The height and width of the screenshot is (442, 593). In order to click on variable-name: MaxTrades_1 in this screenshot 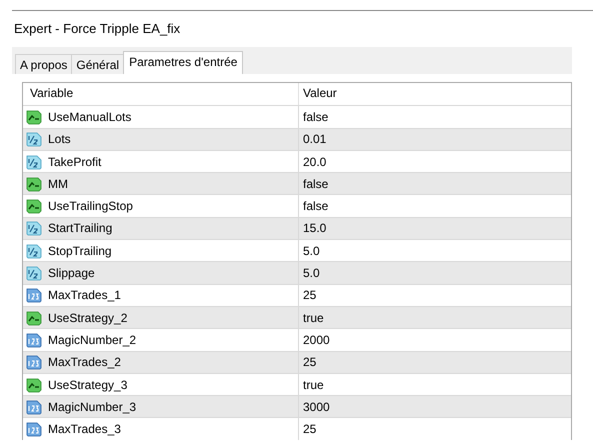, I will do `click(84, 295)`.